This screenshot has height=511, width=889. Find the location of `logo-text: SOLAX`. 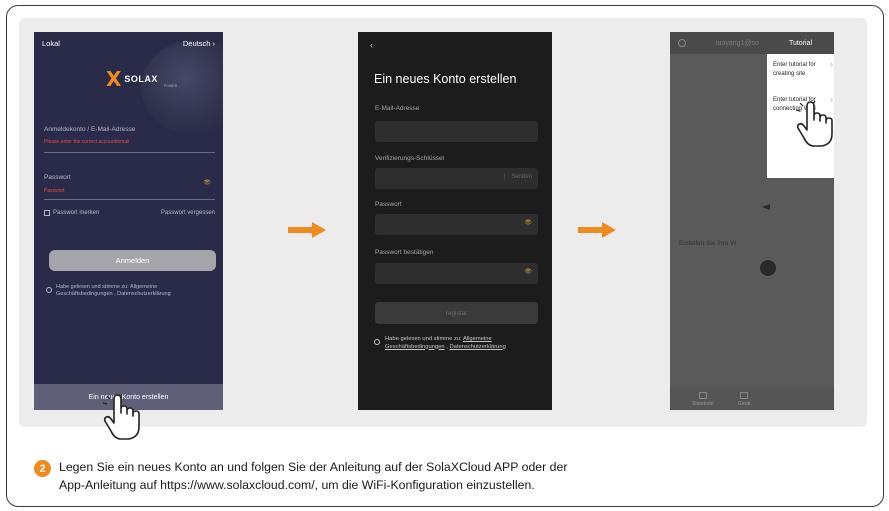

logo-text: SOLAX is located at coordinates (141, 79).